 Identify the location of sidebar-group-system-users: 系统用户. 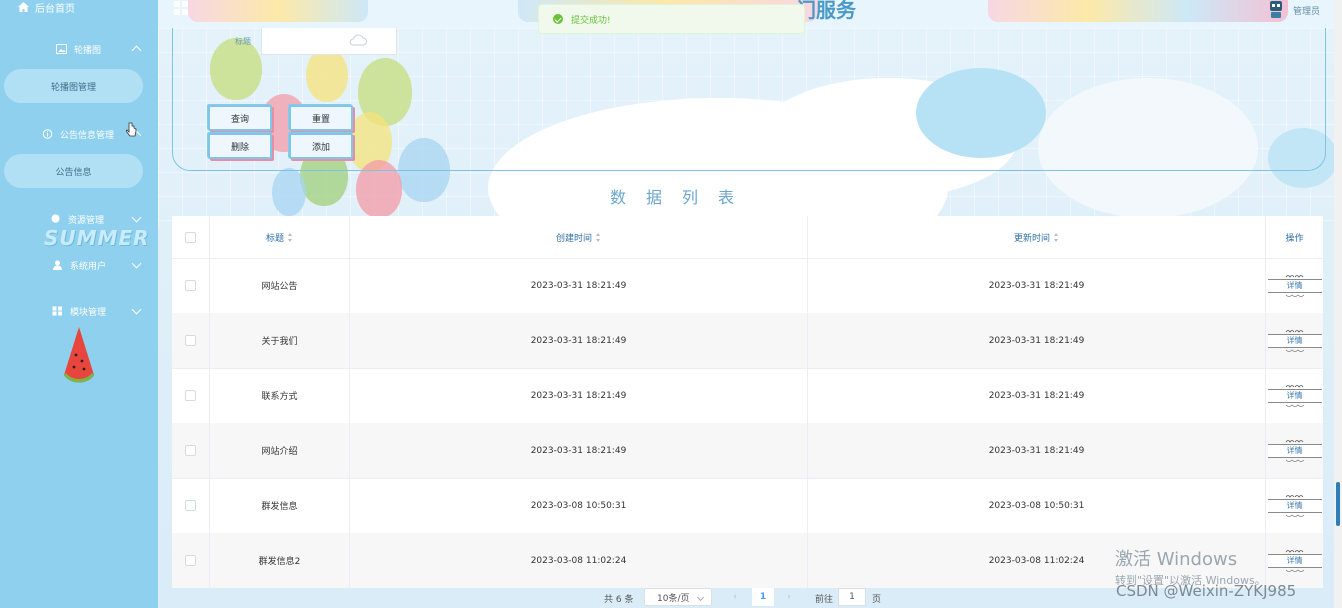
(79, 265).